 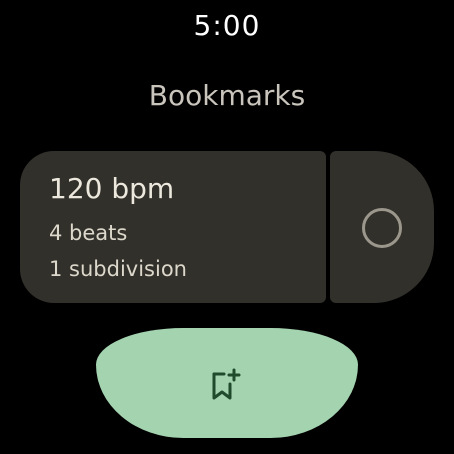 What do you see at coordinates (112, 188) in the screenshot?
I see `bookmark-bpm: 120 bpm` at bounding box center [112, 188].